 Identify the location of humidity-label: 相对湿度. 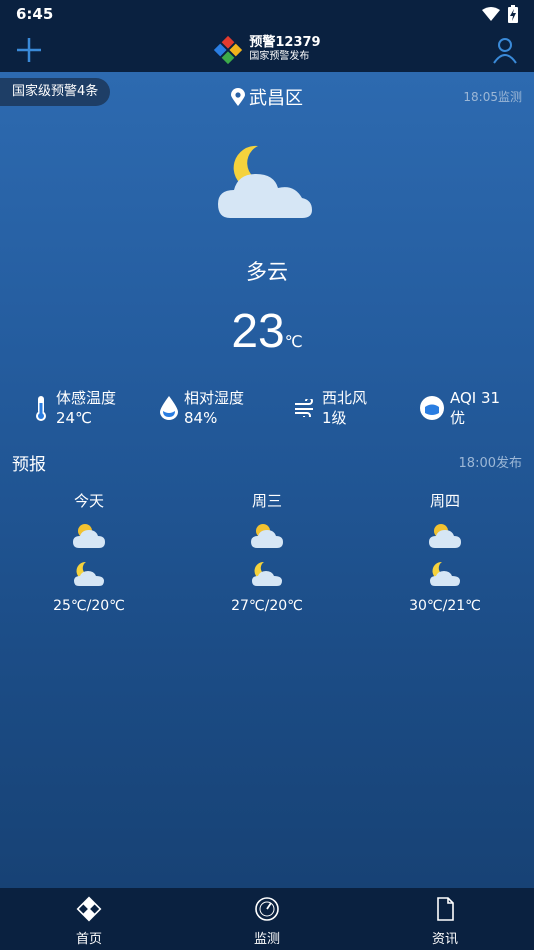
(214, 398).